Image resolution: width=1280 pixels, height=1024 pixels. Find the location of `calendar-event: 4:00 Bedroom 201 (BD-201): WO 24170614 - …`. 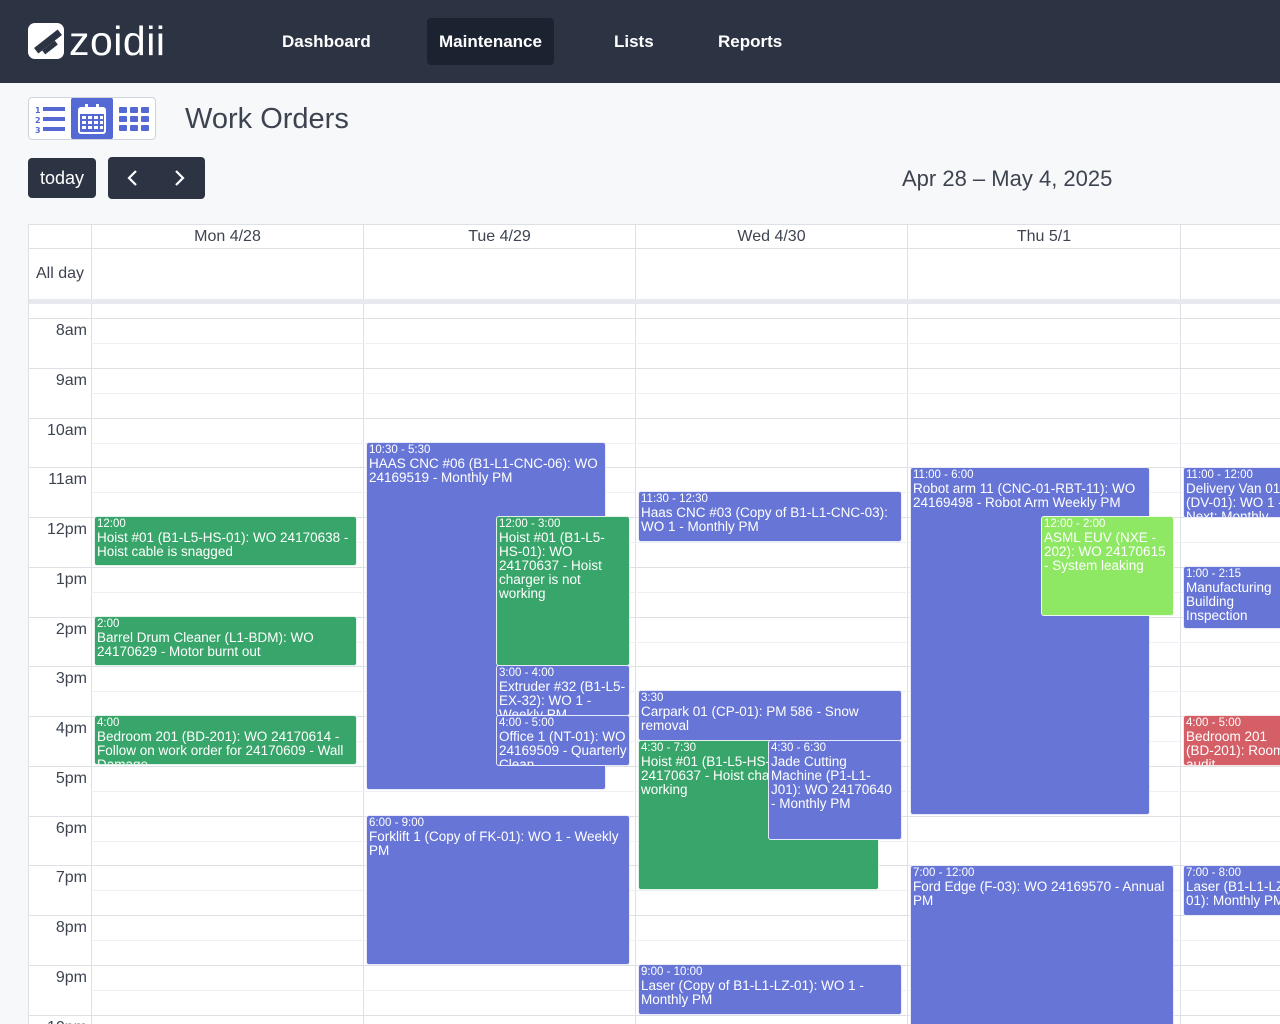

calendar-event: 4:00 Bedroom 201 (BD-201): WO 24170614 - … is located at coordinates (225, 740).